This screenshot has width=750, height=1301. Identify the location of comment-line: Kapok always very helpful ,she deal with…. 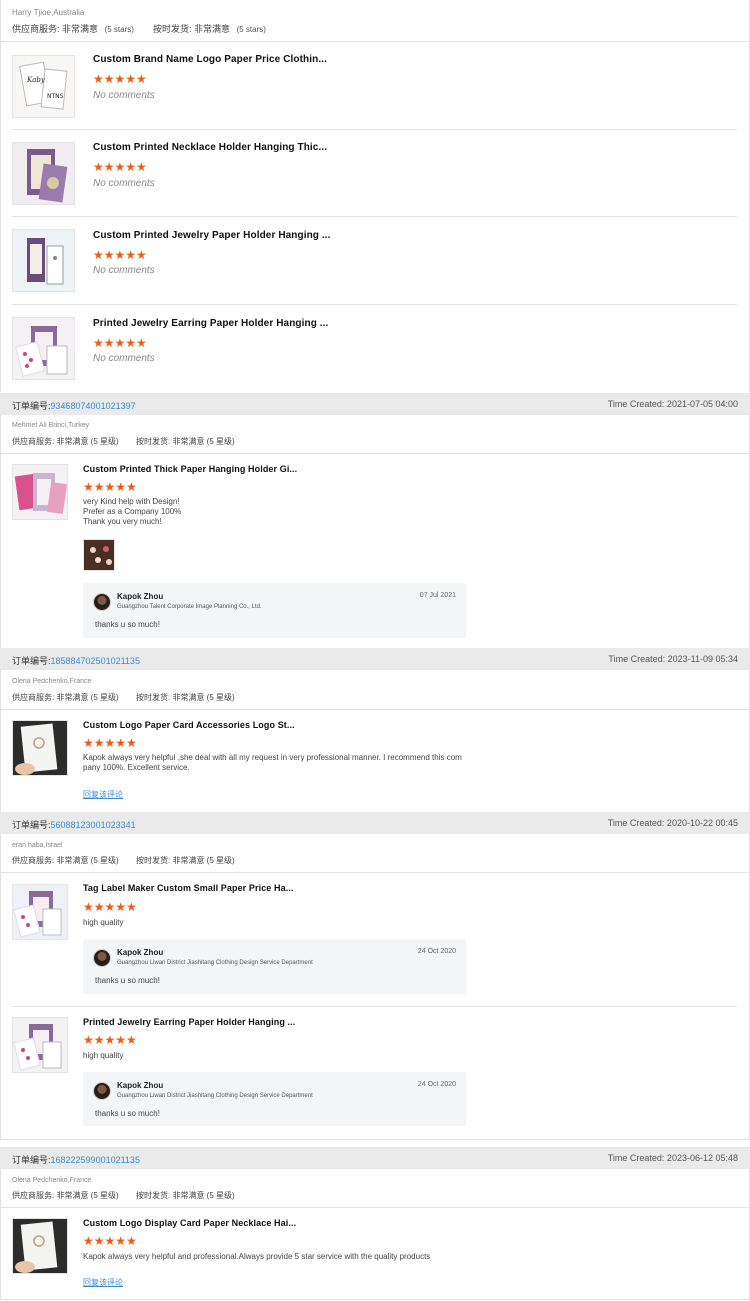
(272, 757).